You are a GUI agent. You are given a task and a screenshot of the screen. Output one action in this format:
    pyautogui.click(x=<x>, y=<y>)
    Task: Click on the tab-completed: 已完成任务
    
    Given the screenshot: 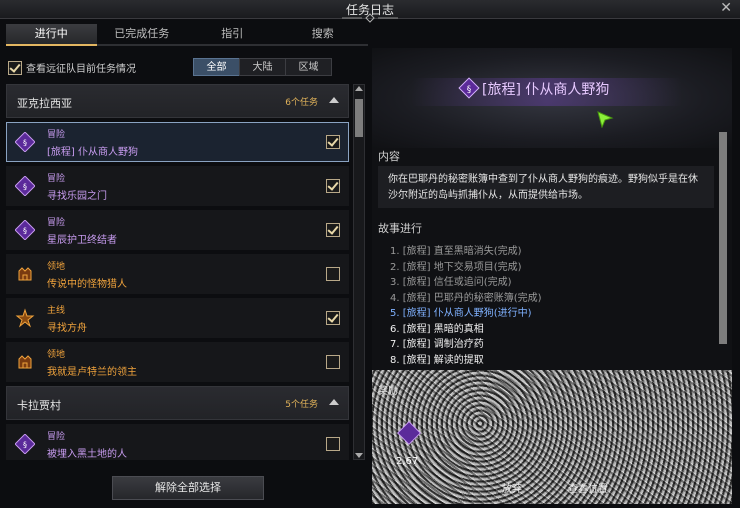 What is the action you would take?
    pyautogui.click(x=141, y=35)
    